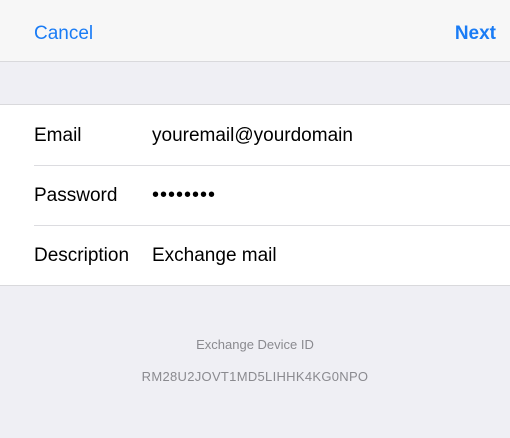 The width and height of the screenshot is (510, 438). Describe the element at coordinates (252, 136) in the screenshot. I see `email-field: youremail@yourdomain` at that location.